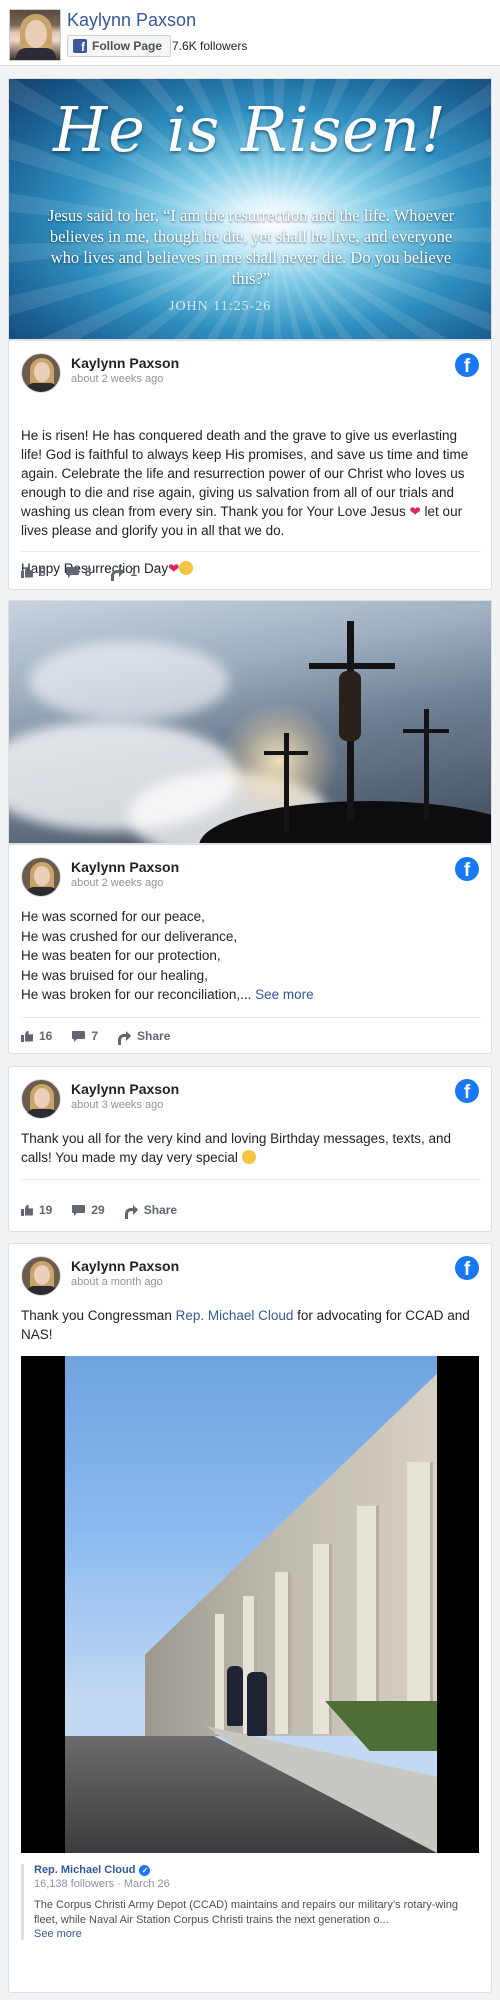 This screenshot has width=500, height=2000. I want to click on post-timestamp: about 3 weeks ago, so click(117, 1105).